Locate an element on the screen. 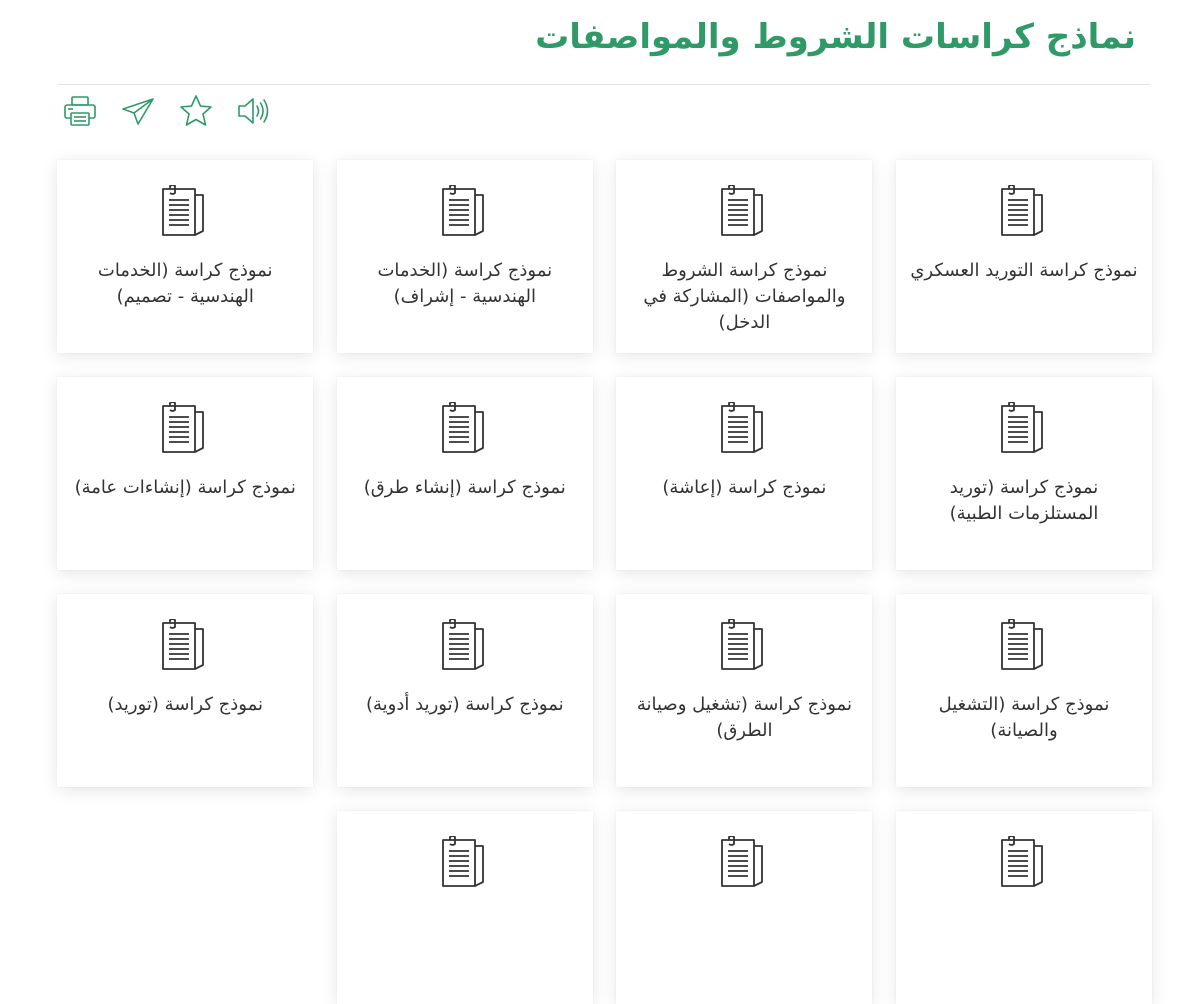 This screenshot has width=1200, height=1004. document-card: نموذج كراسة (الخدمات الهندسية - إشراف) is located at coordinates (464, 256).